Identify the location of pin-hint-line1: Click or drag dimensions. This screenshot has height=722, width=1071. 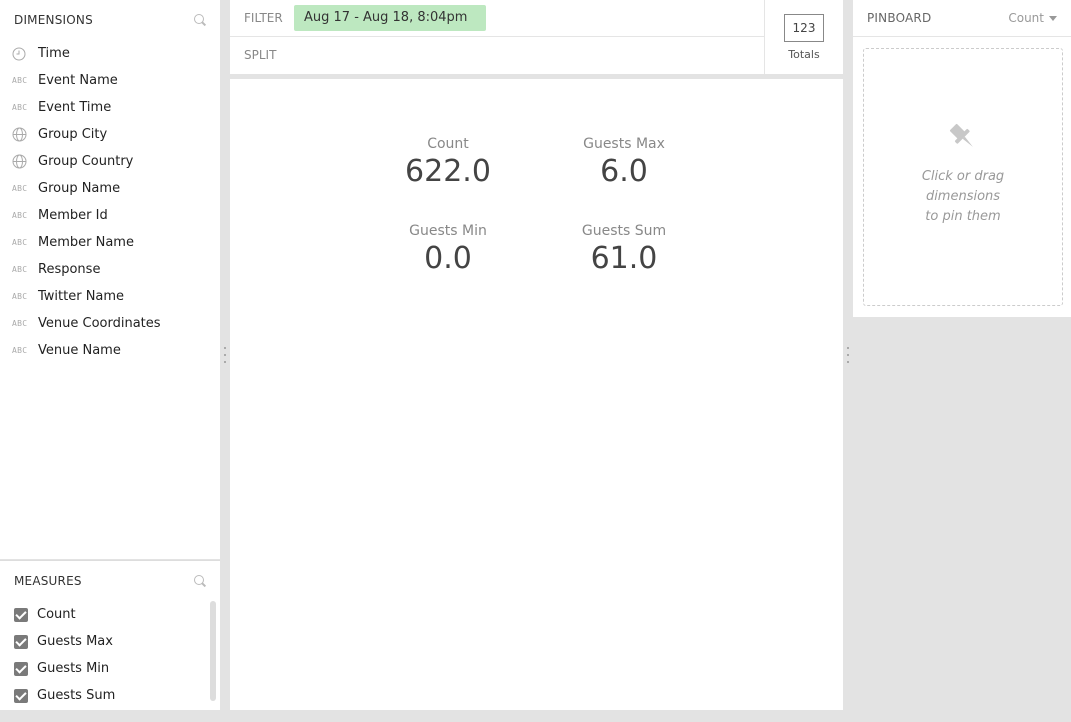
(963, 186).